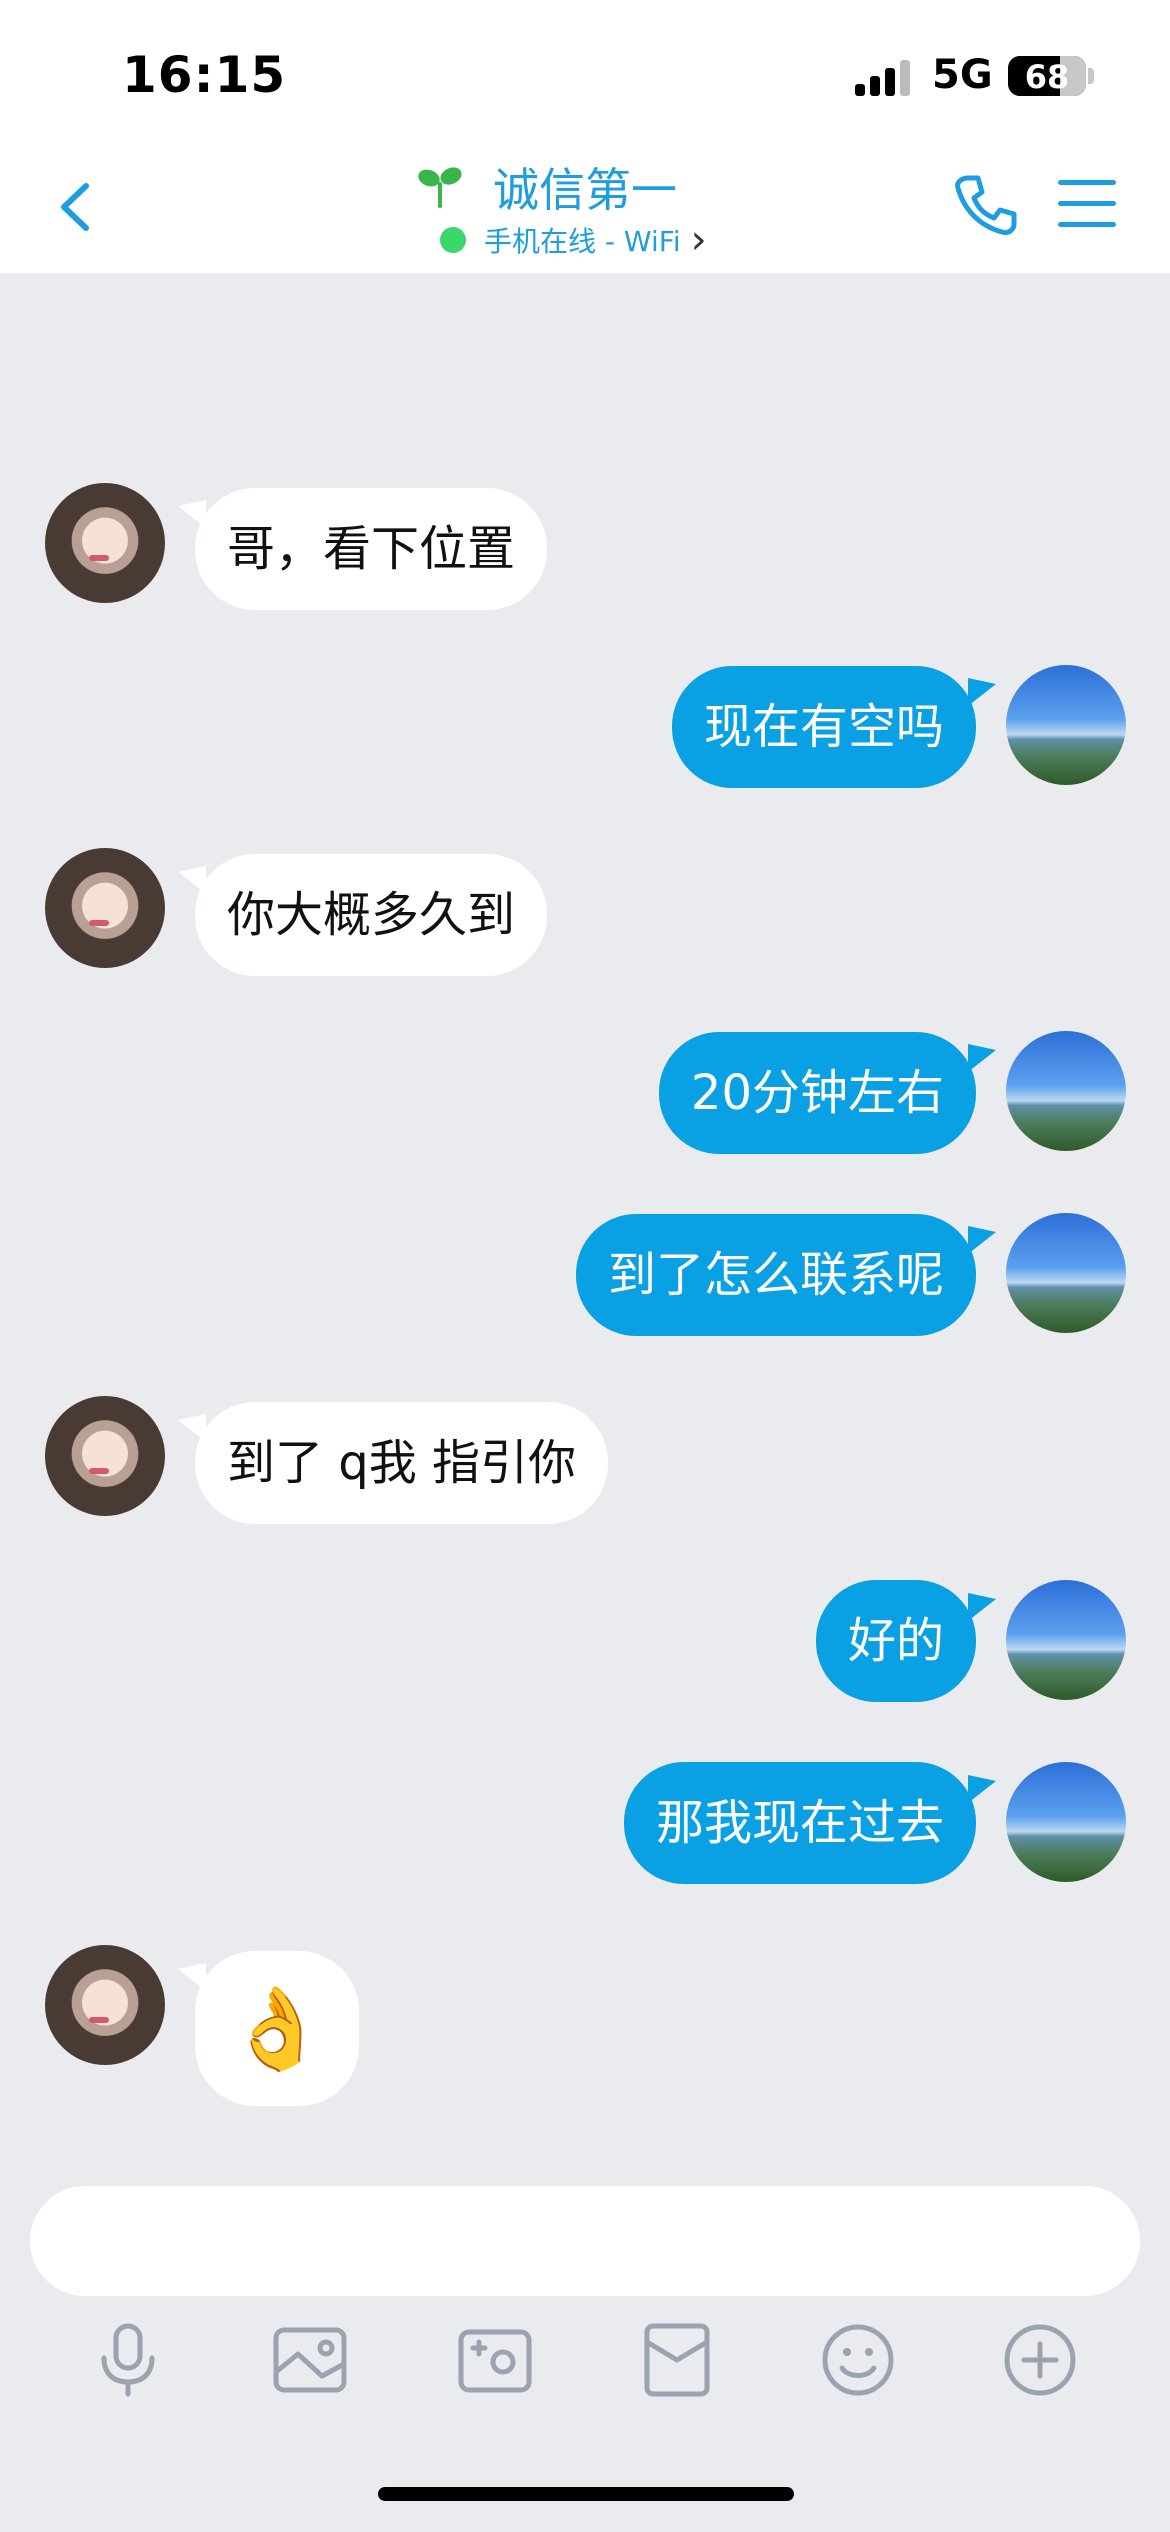  What do you see at coordinates (585, 2241) in the screenshot?
I see `message-input` at bounding box center [585, 2241].